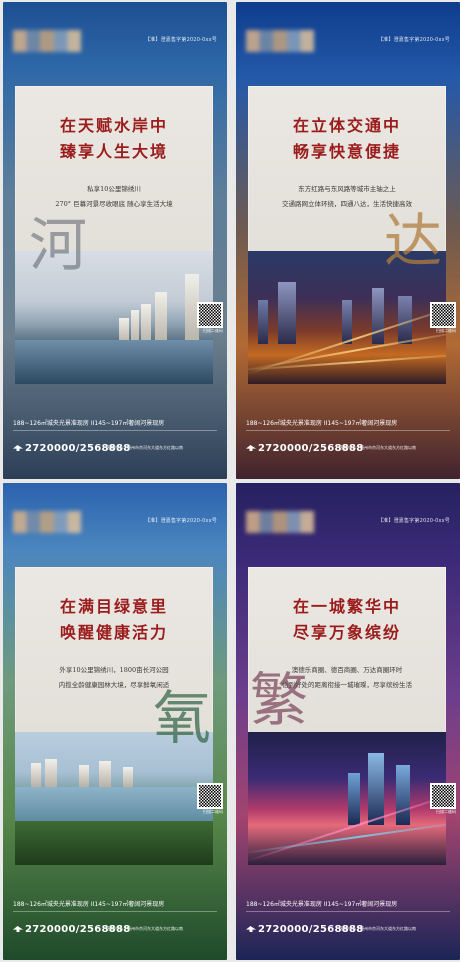 Image resolution: width=460 pixels, height=962 pixels. What do you see at coordinates (114, 362) in the screenshot?
I see `river-water` at bounding box center [114, 362].